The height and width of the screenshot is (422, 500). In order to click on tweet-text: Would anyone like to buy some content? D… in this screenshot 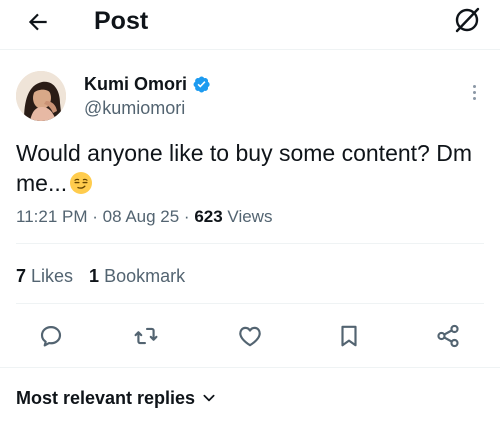, I will do `click(251, 168)`.